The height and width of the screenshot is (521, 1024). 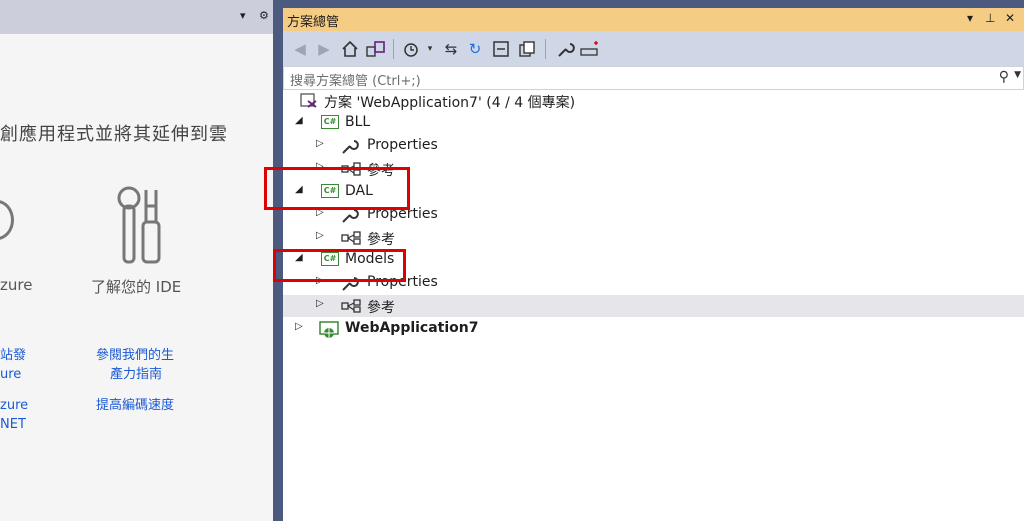 What do you see at coordinates (308, 100) in the screenshot?
I see `solution-icon` at bounding box center [308, 100].